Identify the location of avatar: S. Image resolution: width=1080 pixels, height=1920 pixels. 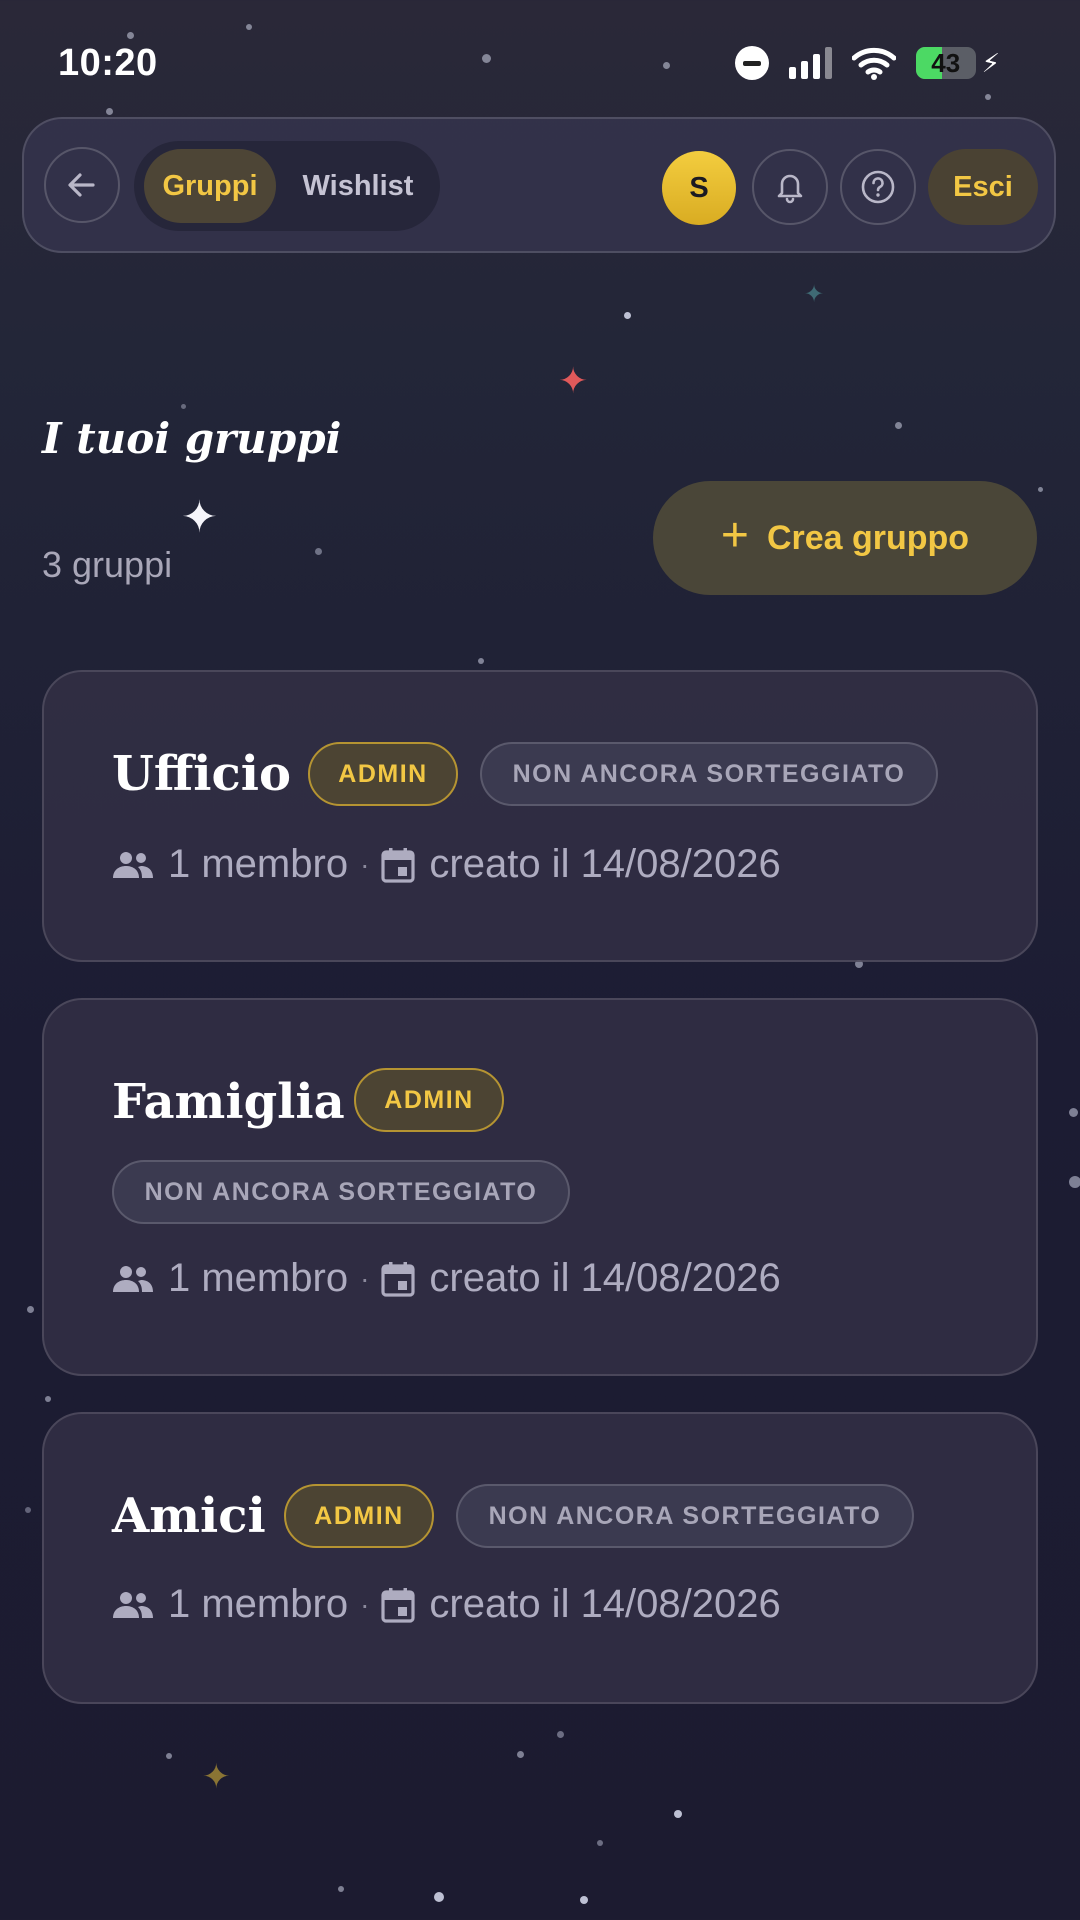
(699, 188).